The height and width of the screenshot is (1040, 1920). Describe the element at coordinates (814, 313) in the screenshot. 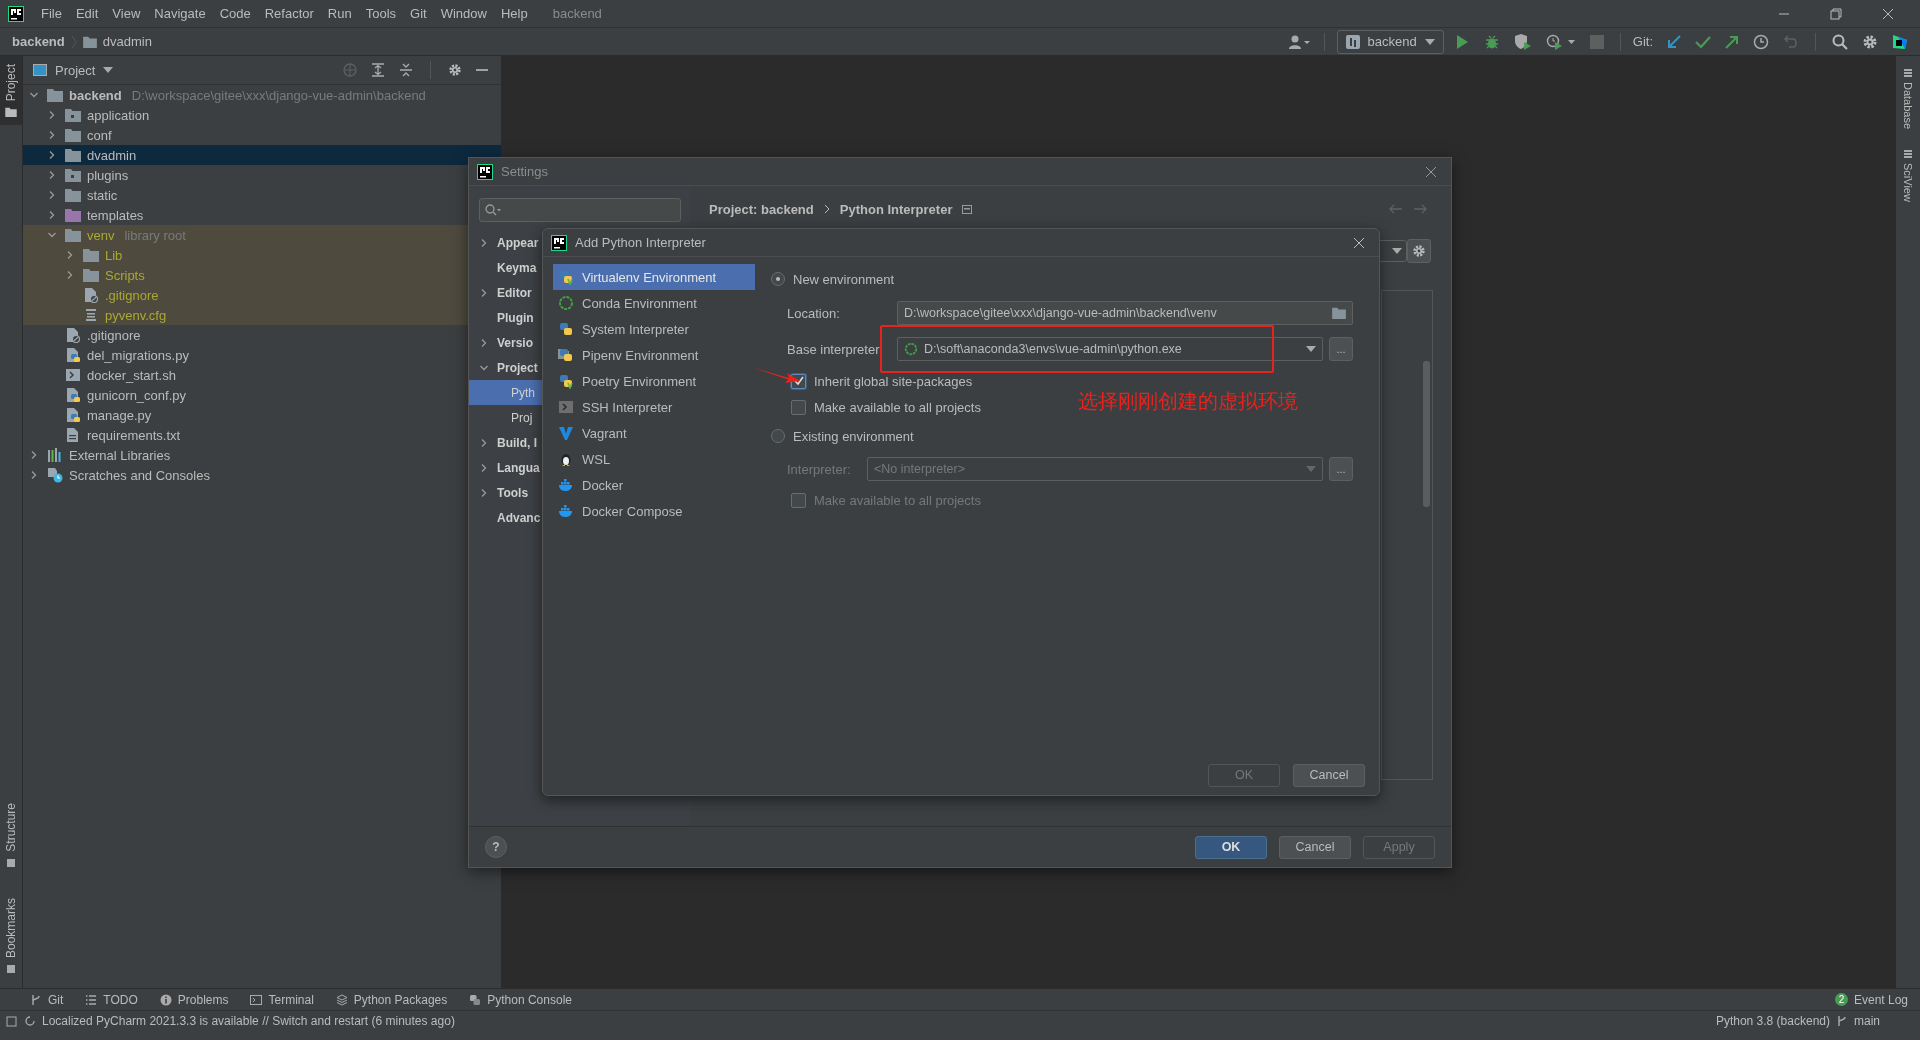

I see `field-label: Location:` at that location.